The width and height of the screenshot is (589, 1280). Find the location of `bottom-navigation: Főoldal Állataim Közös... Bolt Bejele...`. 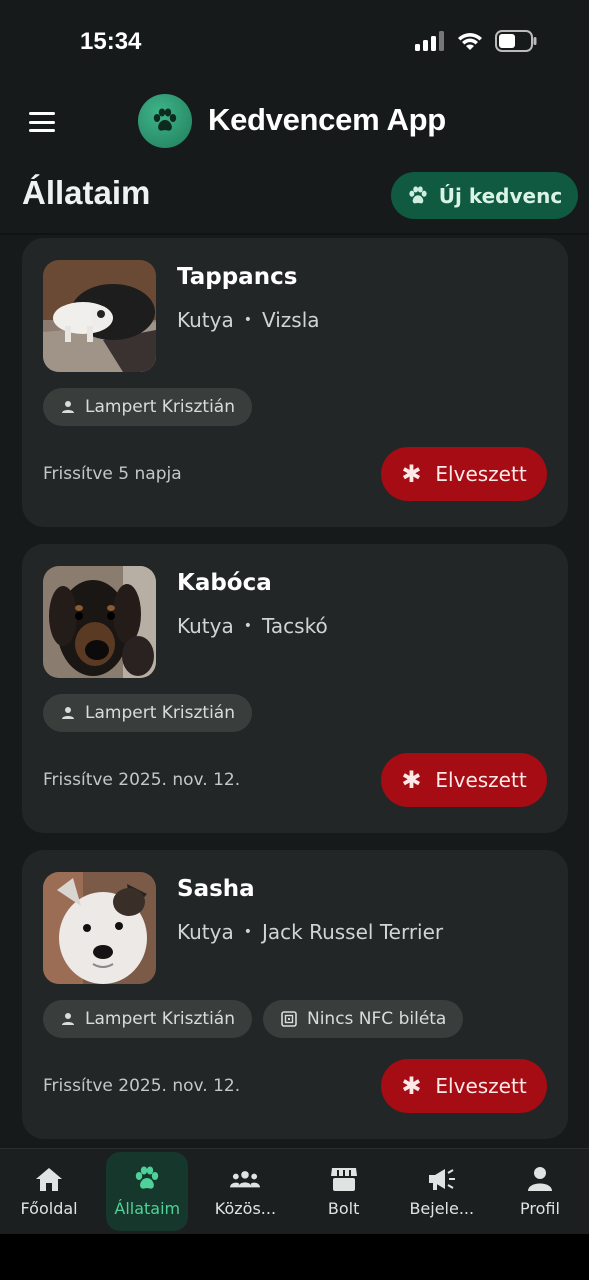

bottom-navigation: Főoldal Állataim Közös... Bolt Bejele... is located at coordinates (294, 1191).